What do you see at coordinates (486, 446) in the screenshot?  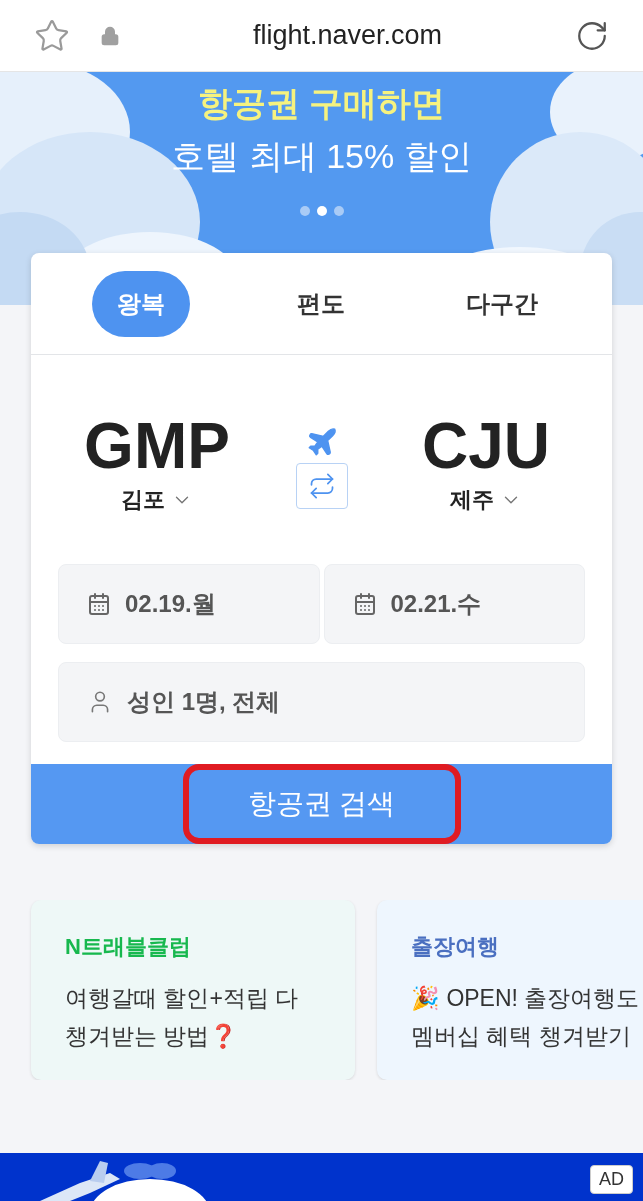 I see `airport-code: CJU` at bounding box center [486, 446].